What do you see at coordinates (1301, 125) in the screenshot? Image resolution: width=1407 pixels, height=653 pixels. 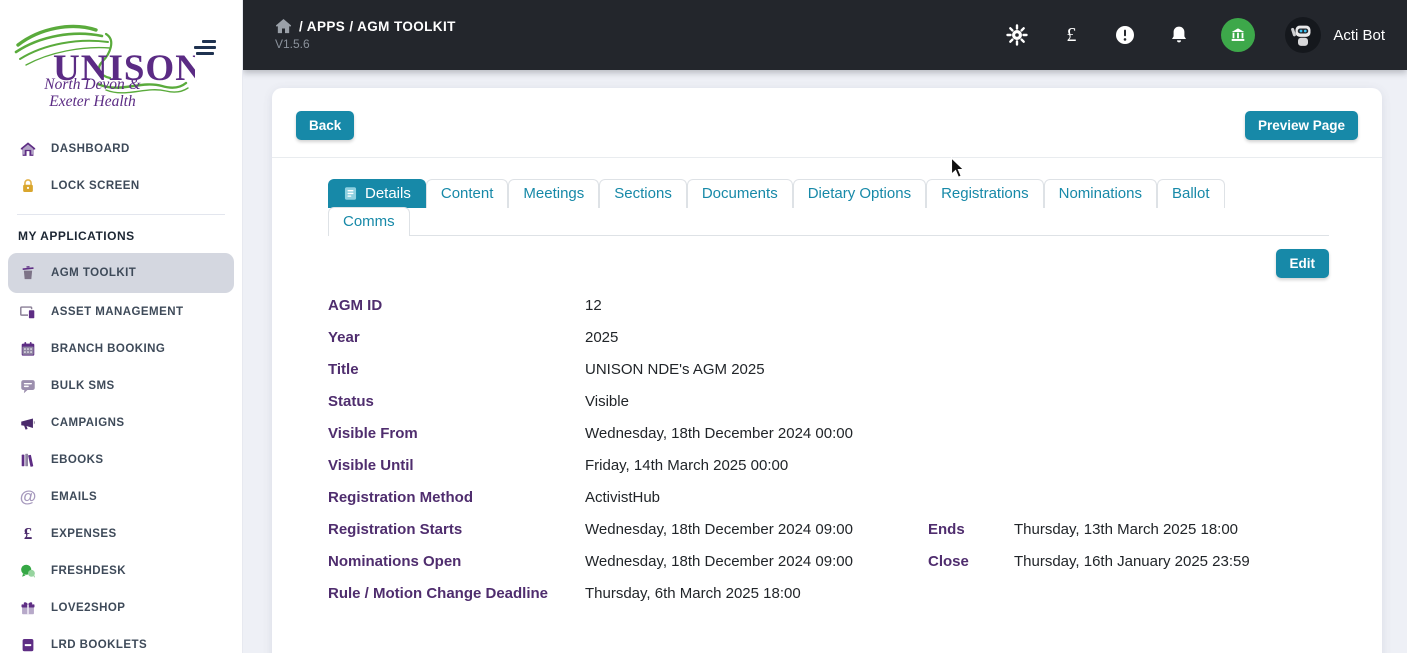 I see `preview-page-button: Preview Page` at bounding box center [1301, 125].